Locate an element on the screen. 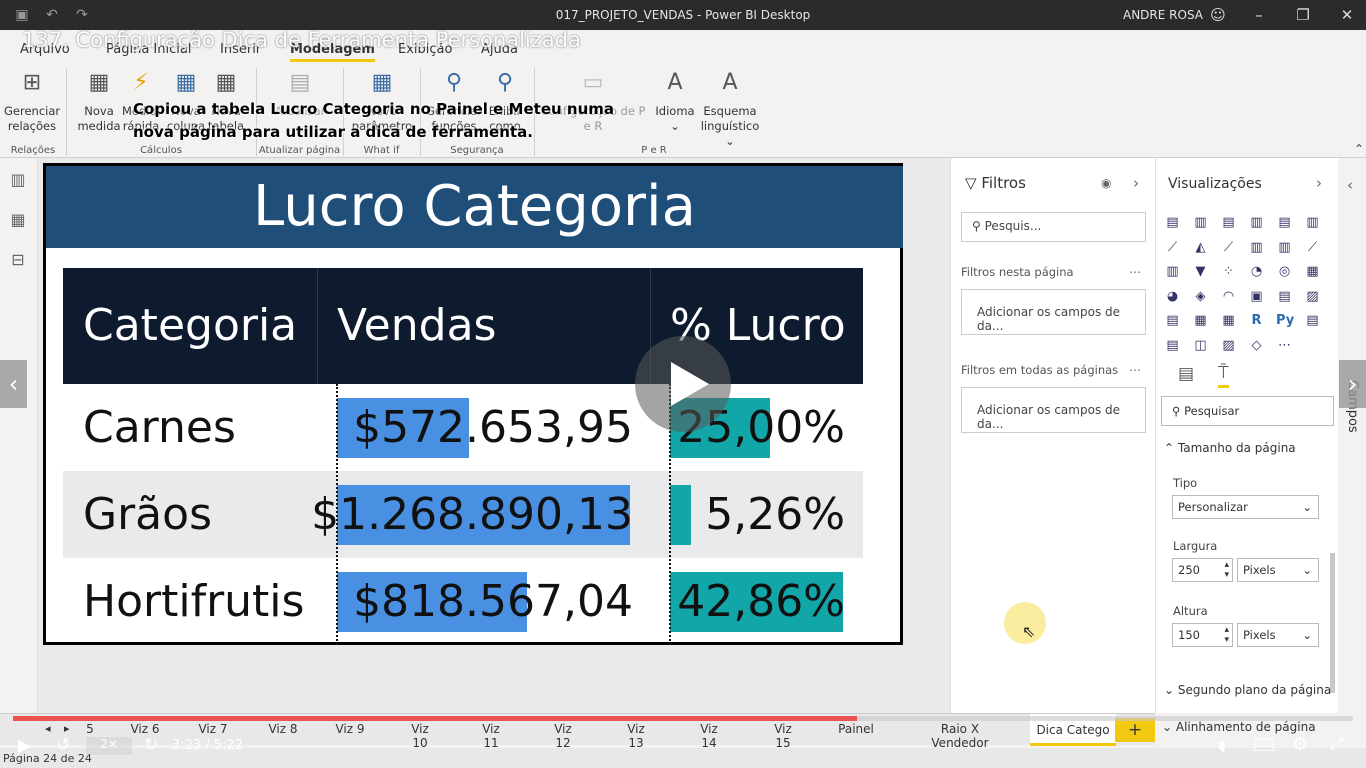 This screenshot has height=768, width=1366. play-icon: ▶ is located at coordinates (24, 746).